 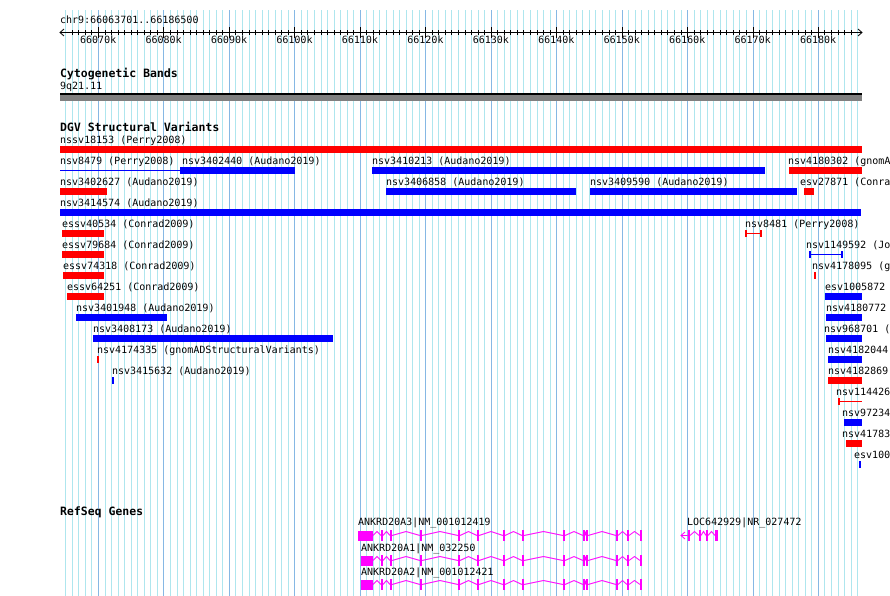 What do you see at coordinates (133, 287) in the screenshot?
I see `variant-label: essv64251 (Conrad2009)` at bounding box center [133, 287].